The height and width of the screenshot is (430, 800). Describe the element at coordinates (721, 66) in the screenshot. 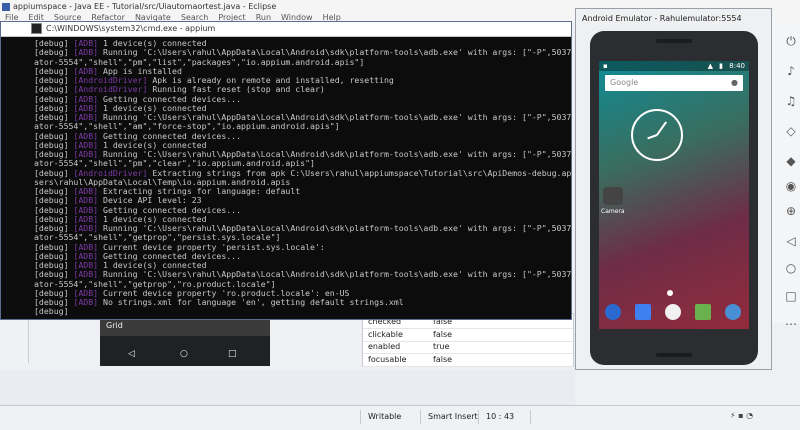

I see `battery-icon: ▮` at that location.